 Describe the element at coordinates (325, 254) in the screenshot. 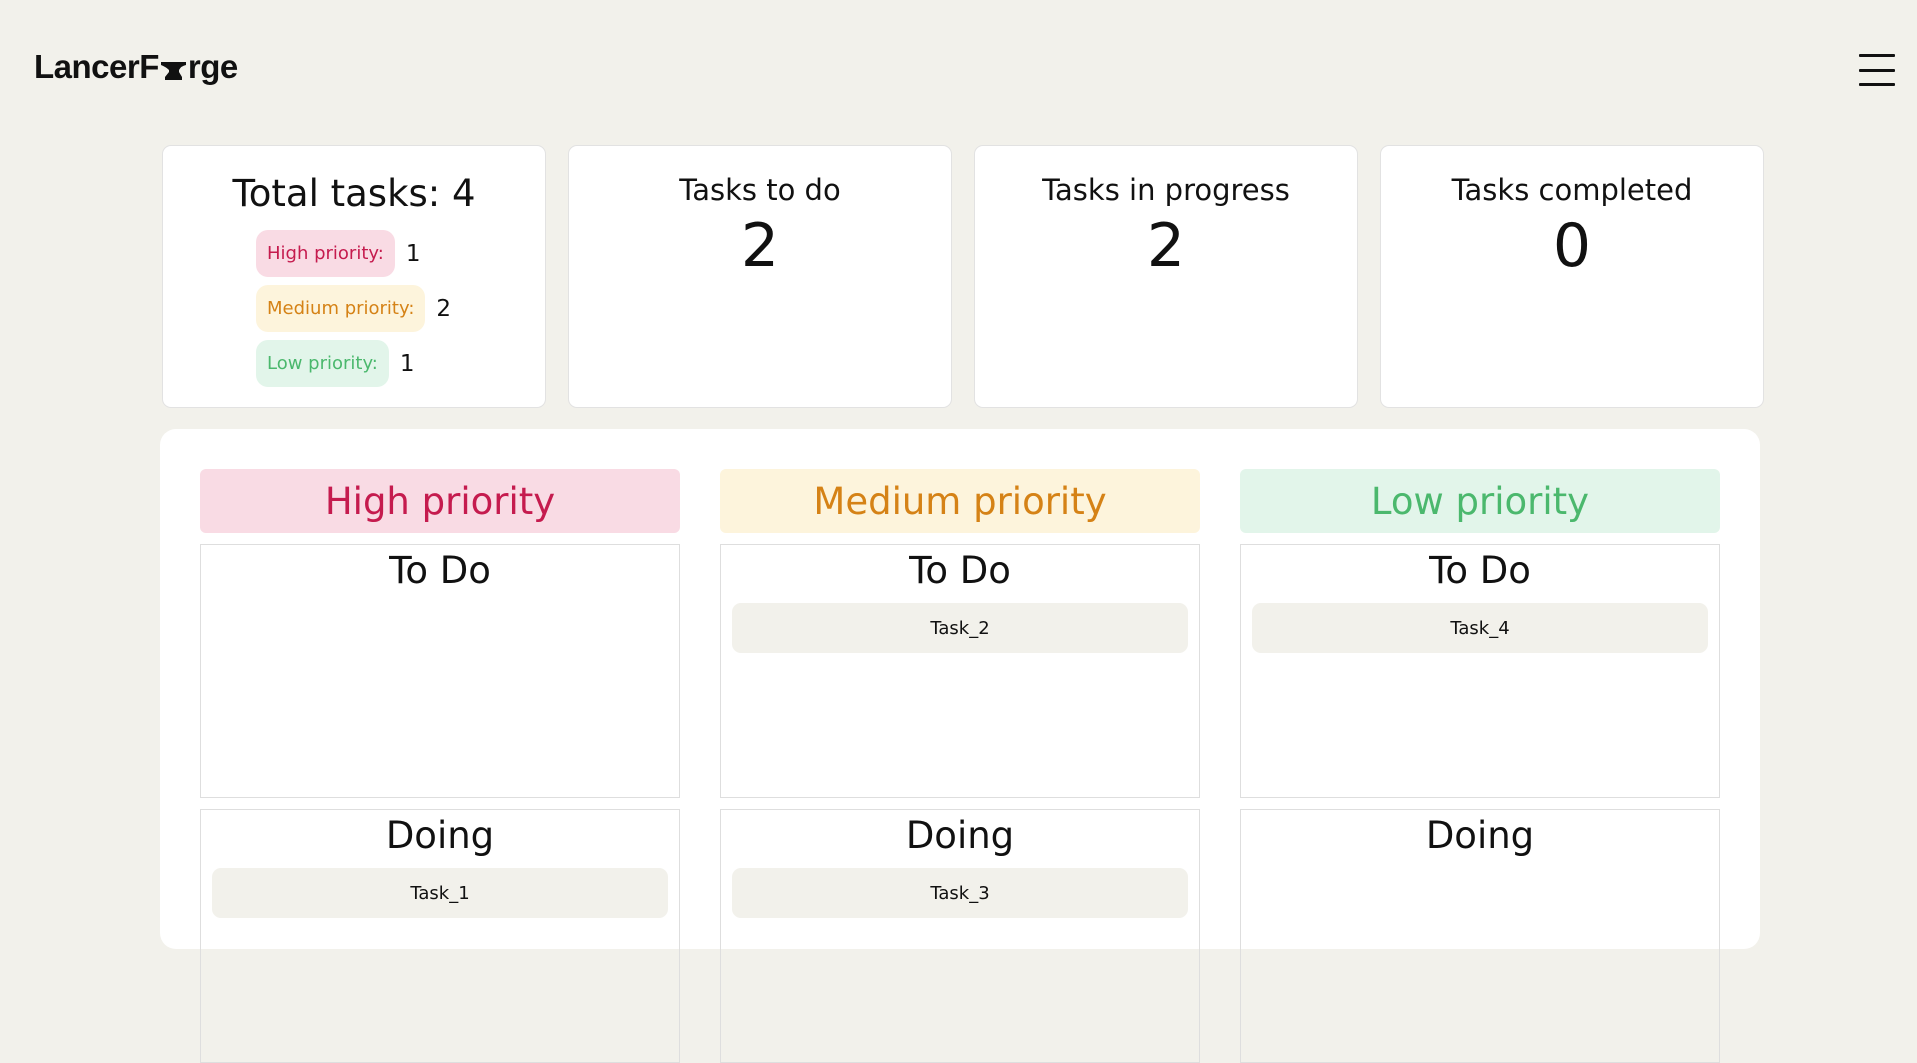

I see `high-priority-badge: High priority:` at that location.